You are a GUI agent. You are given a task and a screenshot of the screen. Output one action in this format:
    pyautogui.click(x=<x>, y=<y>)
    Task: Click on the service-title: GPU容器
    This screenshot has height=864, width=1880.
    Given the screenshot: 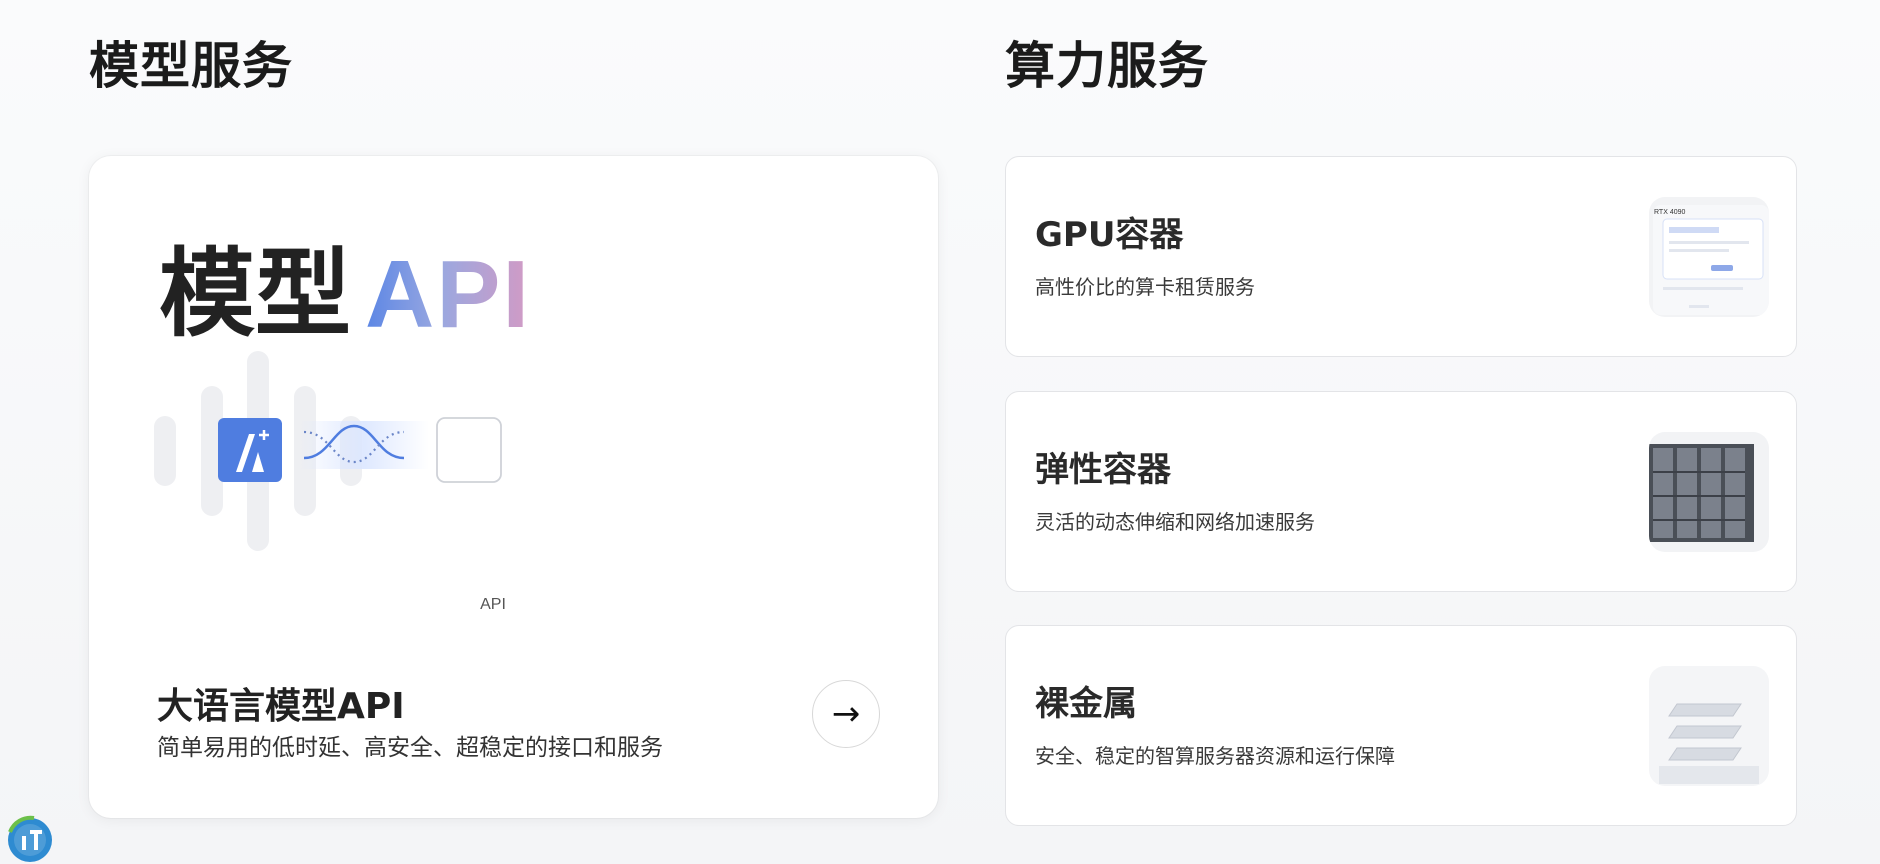 What is the action you would take?
    pyautogui.click(x=1109, y=235)
    